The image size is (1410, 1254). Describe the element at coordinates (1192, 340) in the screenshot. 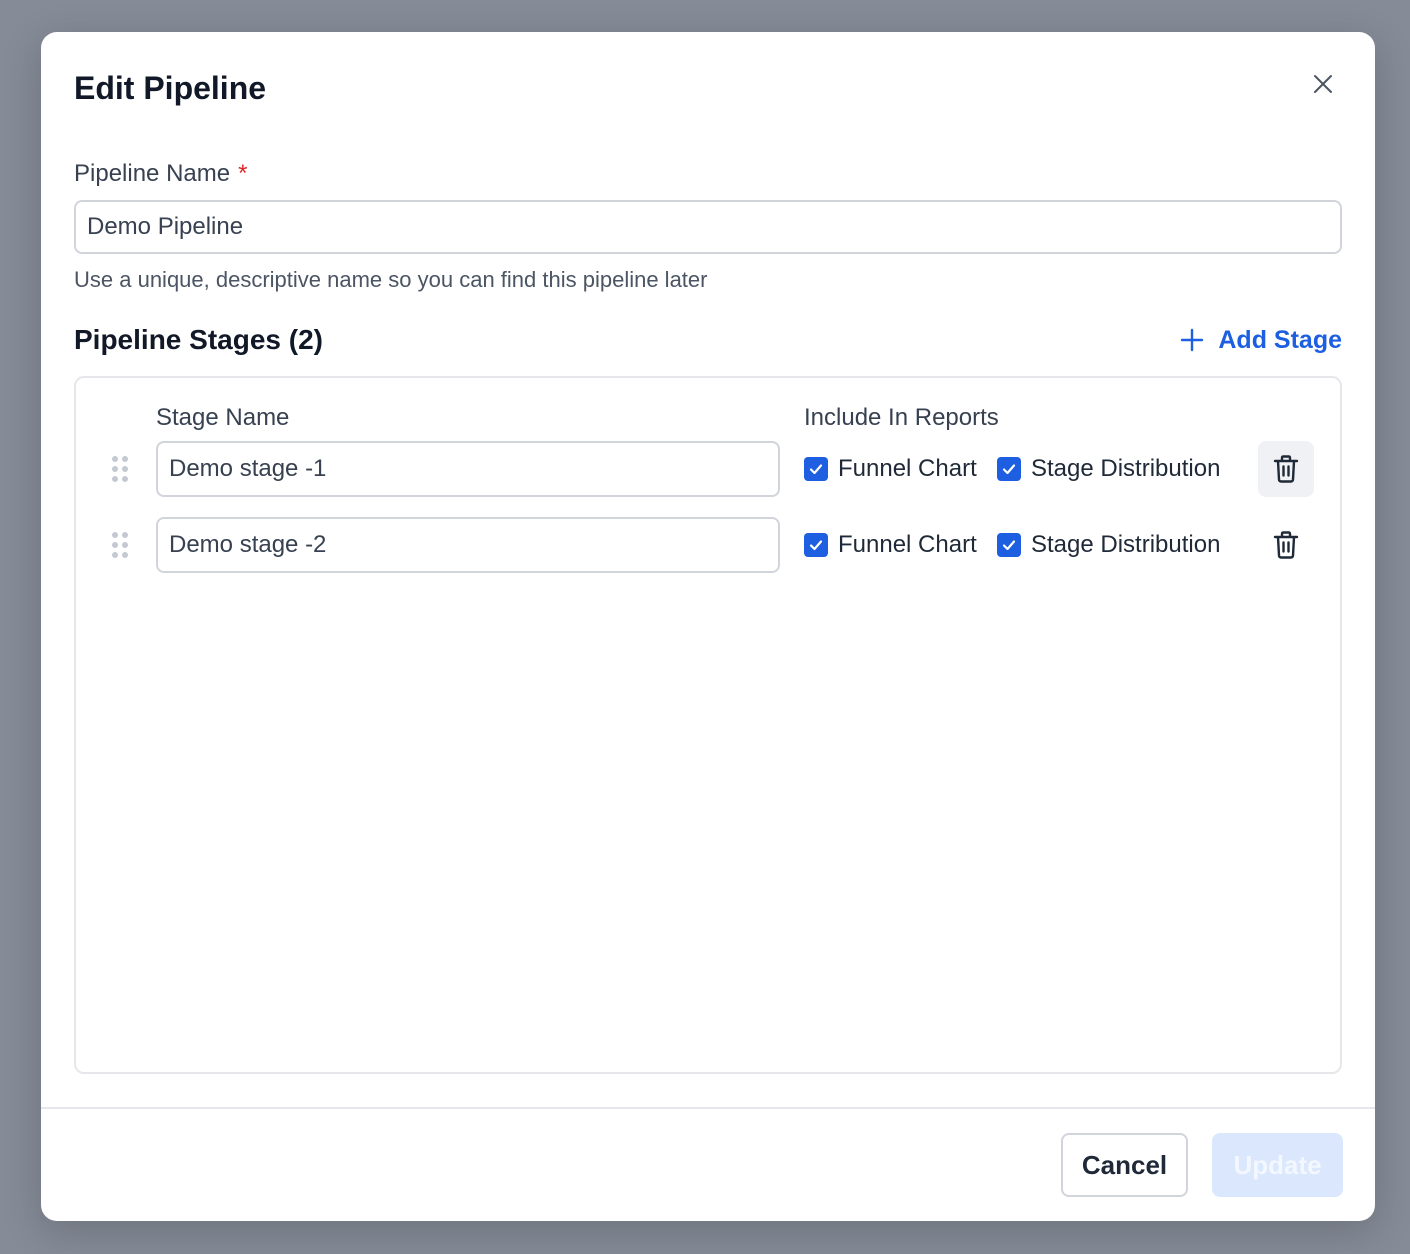

I see `plus-icon` at that location.